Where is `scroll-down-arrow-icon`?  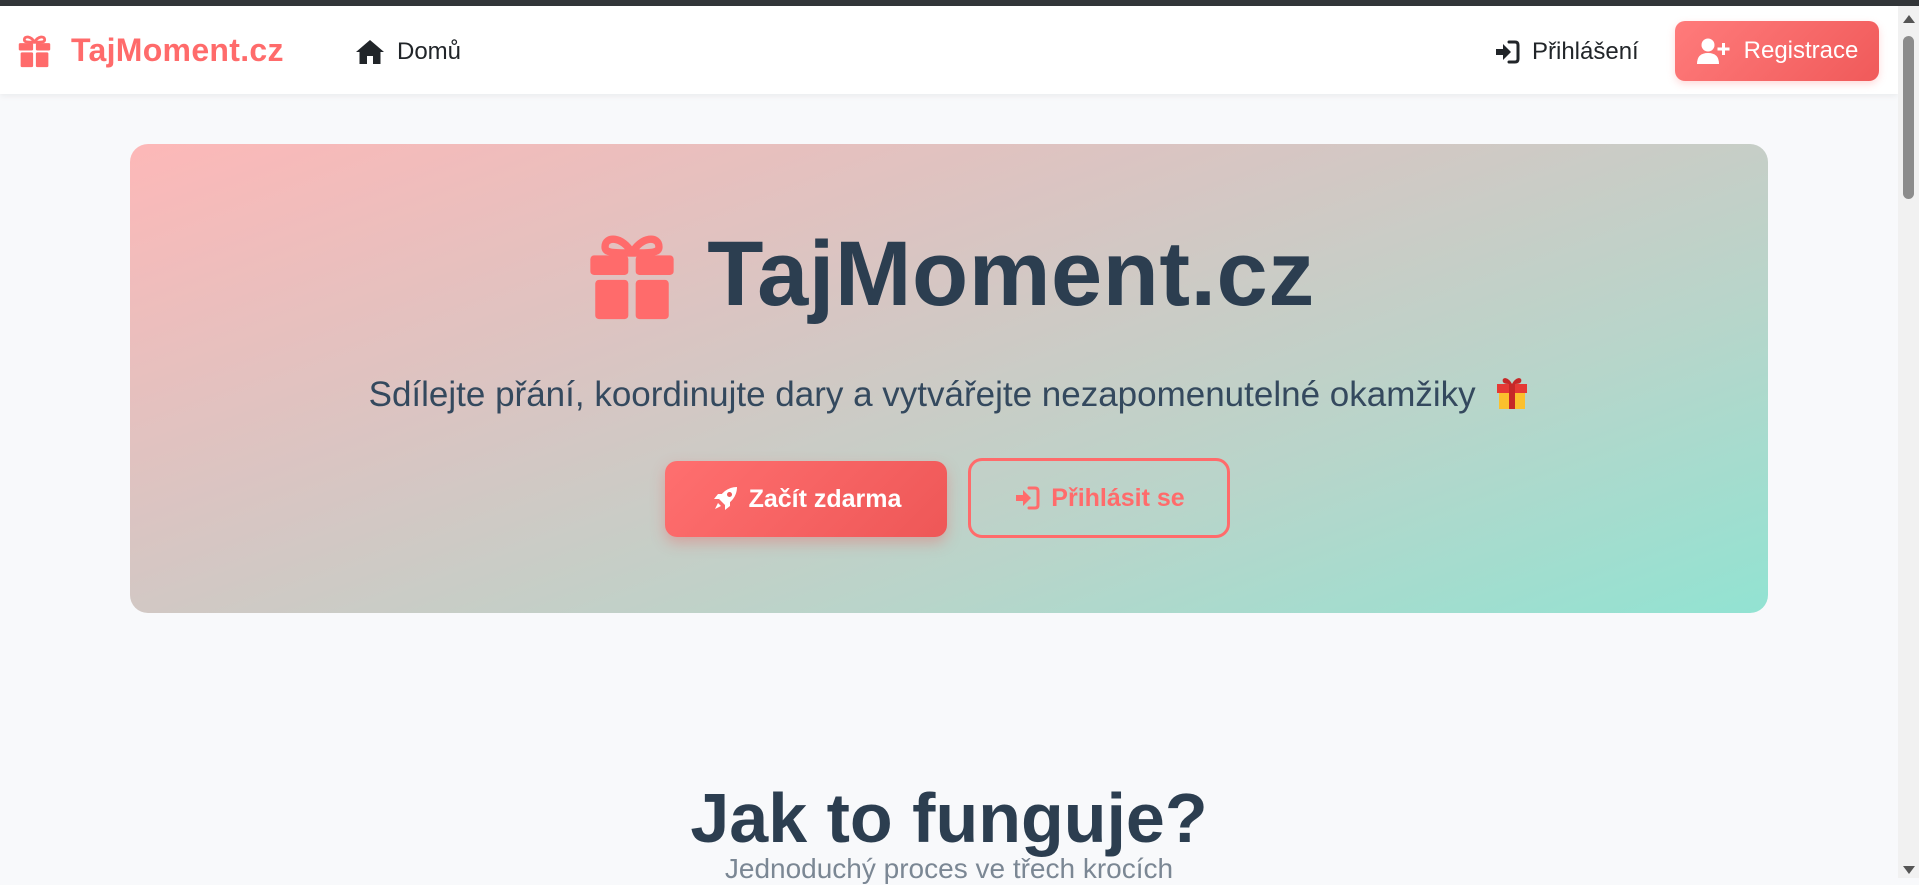 scroll-down-arrow-icon is located at coordinates (1909, 870).